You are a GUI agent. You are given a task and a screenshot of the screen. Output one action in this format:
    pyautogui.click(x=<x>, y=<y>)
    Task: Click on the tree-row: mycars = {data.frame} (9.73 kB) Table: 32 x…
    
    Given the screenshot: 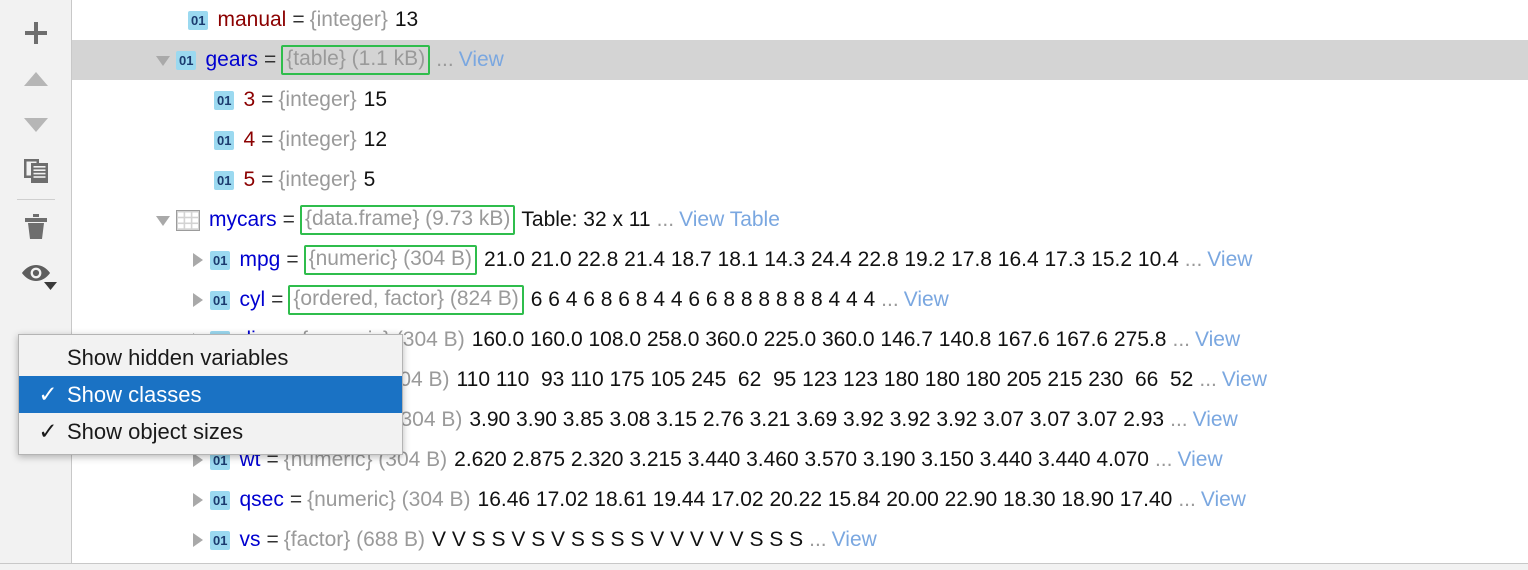 What is the action you would take?
    pyautogui.click(x=800, y=220)
    